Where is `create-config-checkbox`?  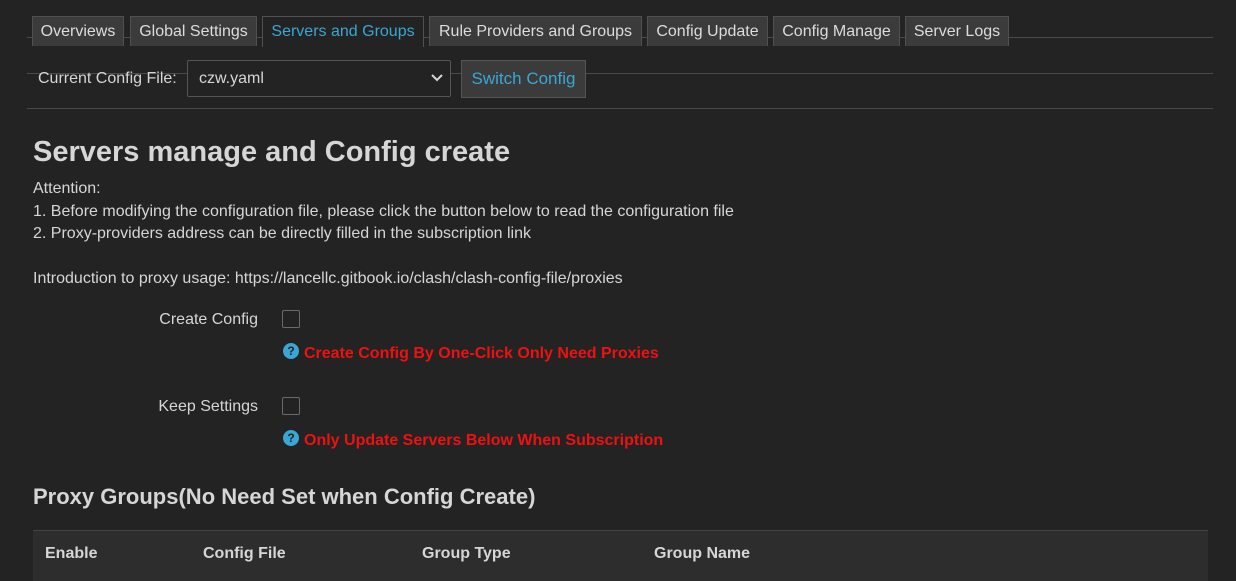
create-config-checkbox is located at coordinates (291, 319).